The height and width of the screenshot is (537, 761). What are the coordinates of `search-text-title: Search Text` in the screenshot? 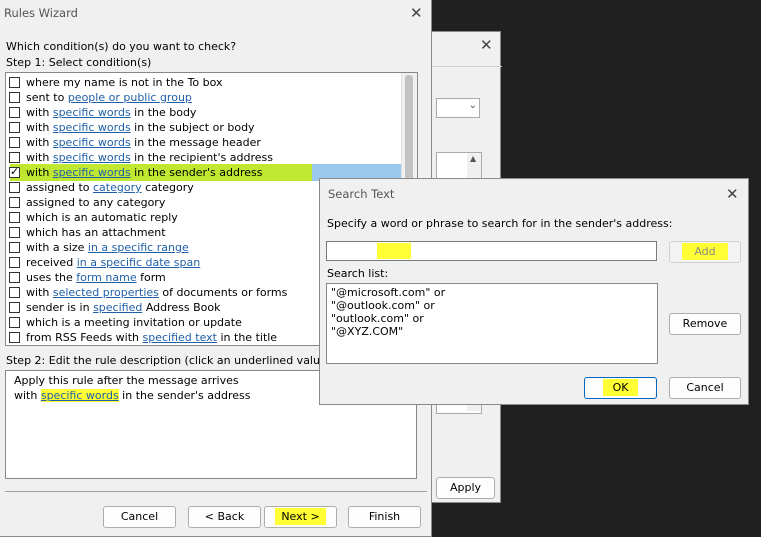 It's located at (361, 194).